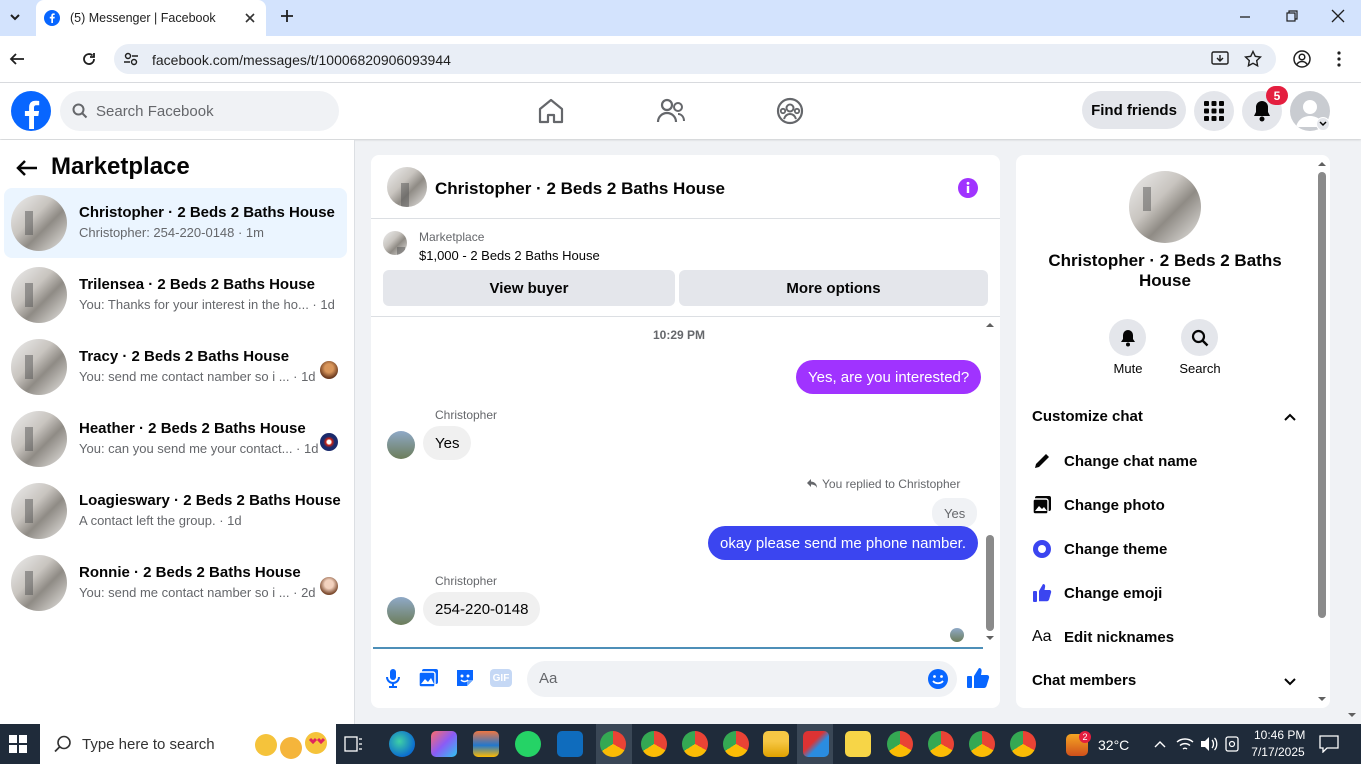  I want to click on divider, so click(685, 316).